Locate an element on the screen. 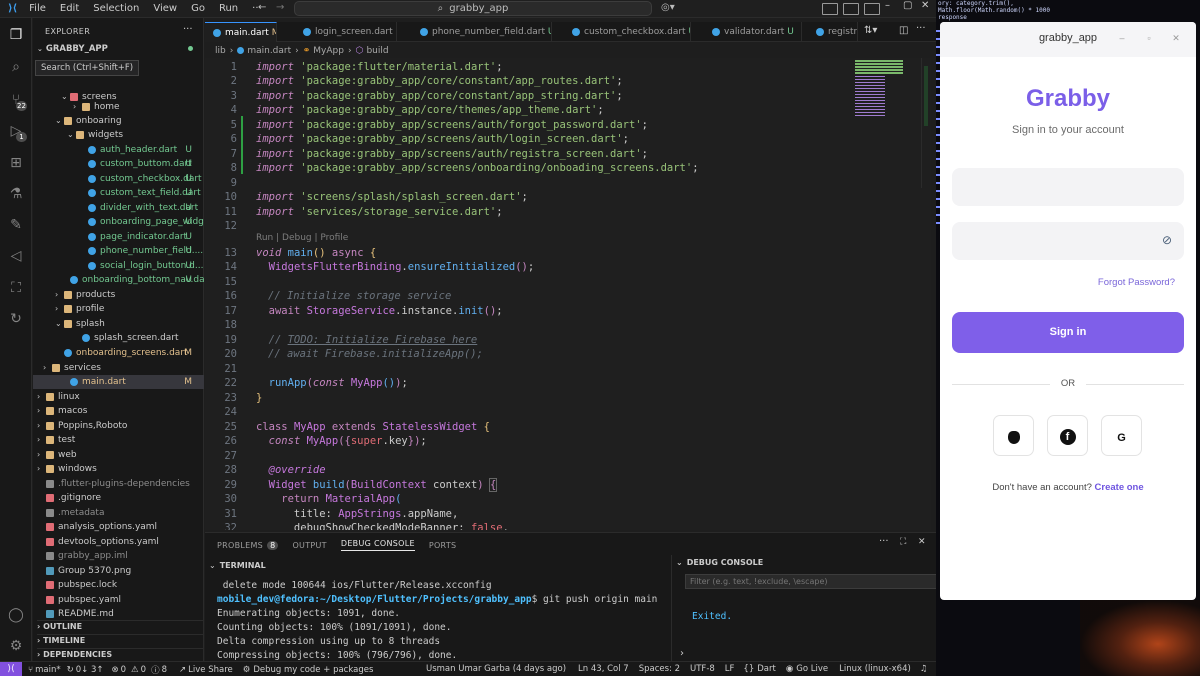  tab-debug-console: DEBUG CONSOLE is located at coordinates (377, 545).